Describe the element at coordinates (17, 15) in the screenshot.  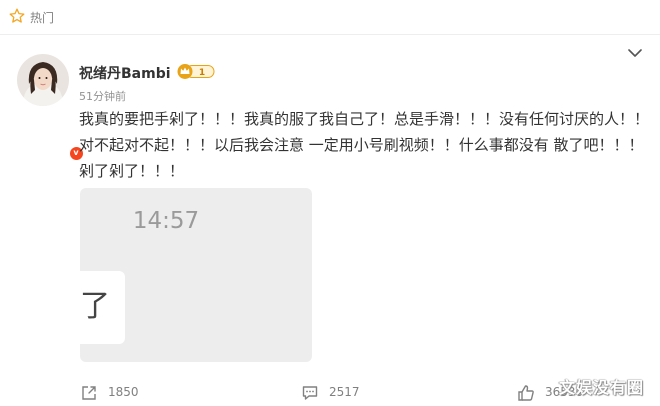
I see `star-outline-icon` at that location.